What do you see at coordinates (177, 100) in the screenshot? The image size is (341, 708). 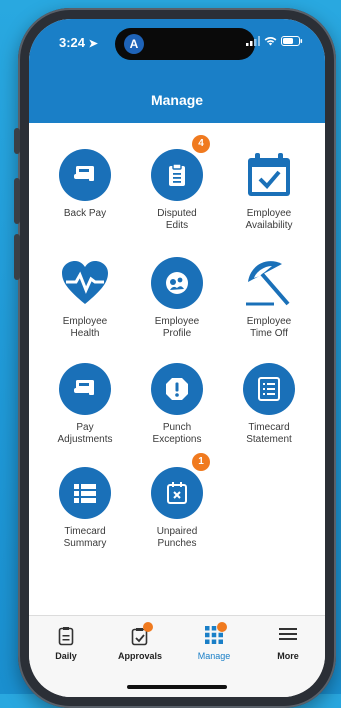 I see `page-title: Manage` at bounding box center [177, 100].